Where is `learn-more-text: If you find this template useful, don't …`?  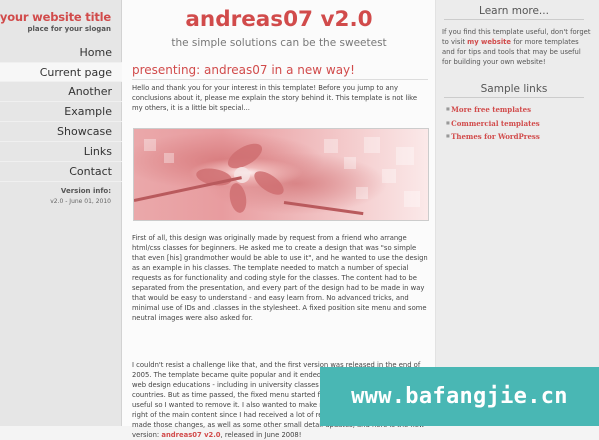 learn-more-text: If you find this template useful, don't … is located at coordinates (517, 47).